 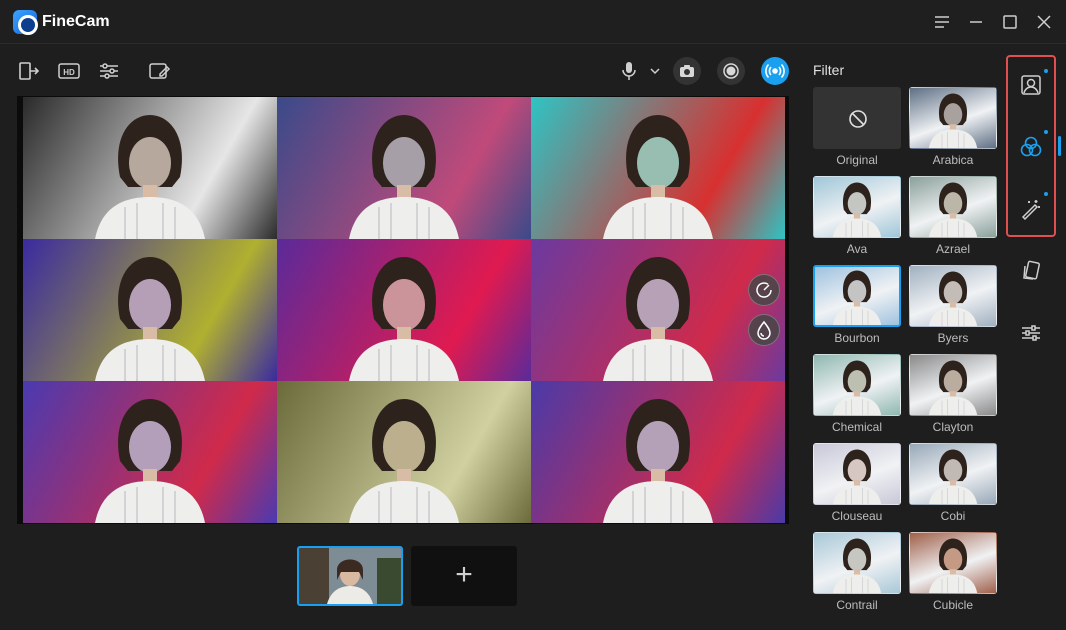 What do you see at coordinates (953, 605) in the screenshot?
I see `filter-label: Cubicle` at bounding box center [953, 605].